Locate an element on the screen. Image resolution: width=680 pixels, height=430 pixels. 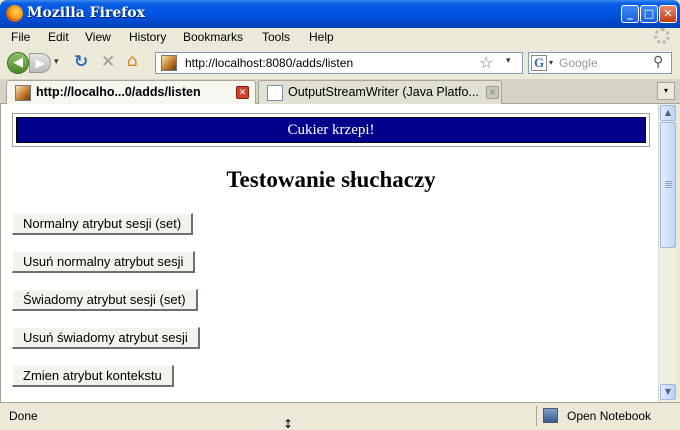
menu-history: History is located at coordinates (147, 37).